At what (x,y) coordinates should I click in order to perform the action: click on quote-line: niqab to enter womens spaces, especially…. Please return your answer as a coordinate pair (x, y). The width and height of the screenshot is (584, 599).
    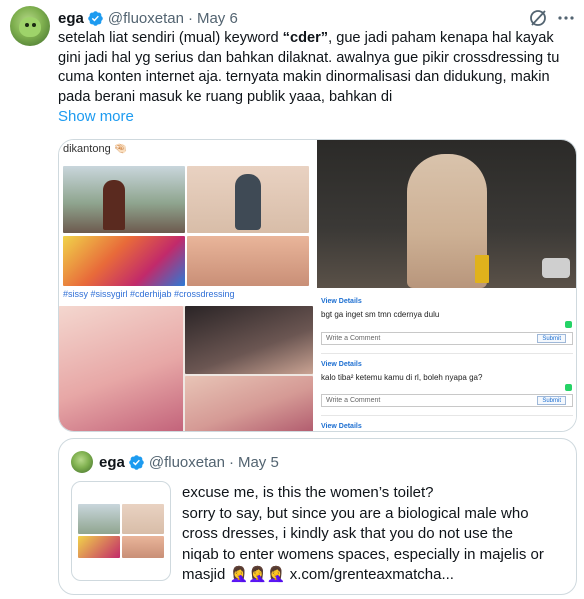
    Looking at the image, I should click on (363, 554).